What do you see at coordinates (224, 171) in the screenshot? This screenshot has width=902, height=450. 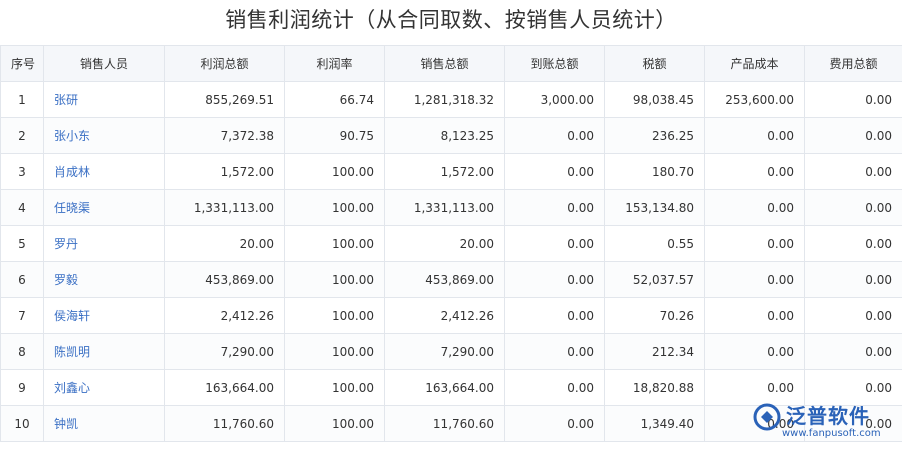 I see `cell-profit: 1,572.00` at bounding box center [224, 171].